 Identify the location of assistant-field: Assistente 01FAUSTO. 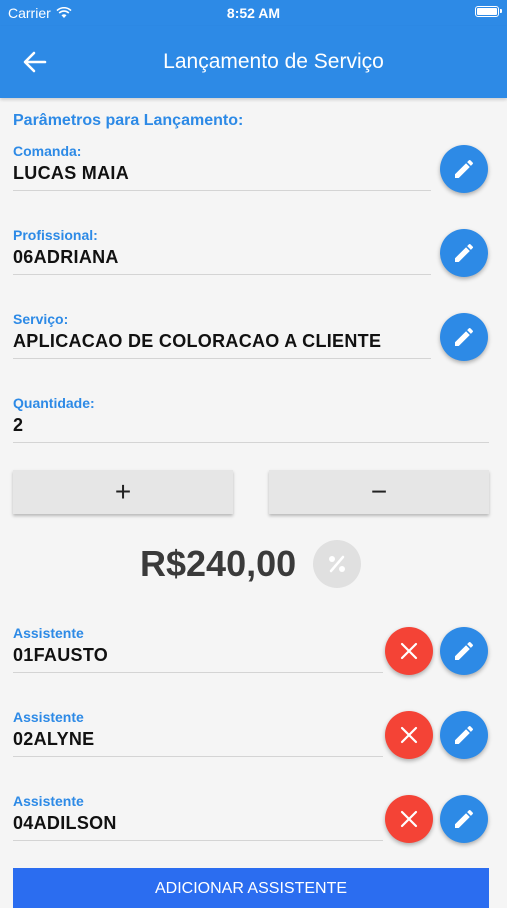
(198, 649).